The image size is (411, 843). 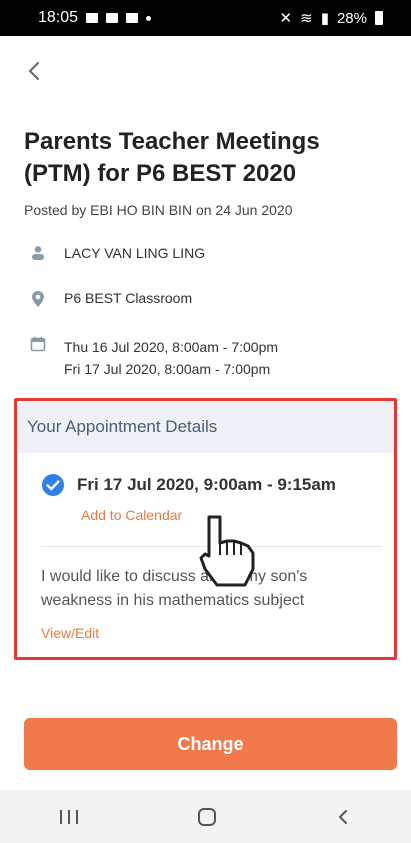 I want to click on location-pin-icon, so click(x=38, y=299).